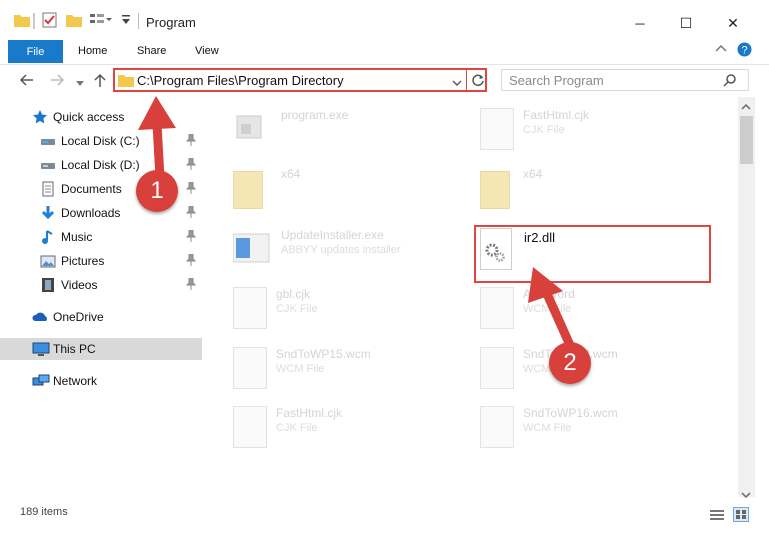 Image resolution: width=769 pixels, height=539 pixels. I want to click on step-badge-1: 1, so click(157, 191).